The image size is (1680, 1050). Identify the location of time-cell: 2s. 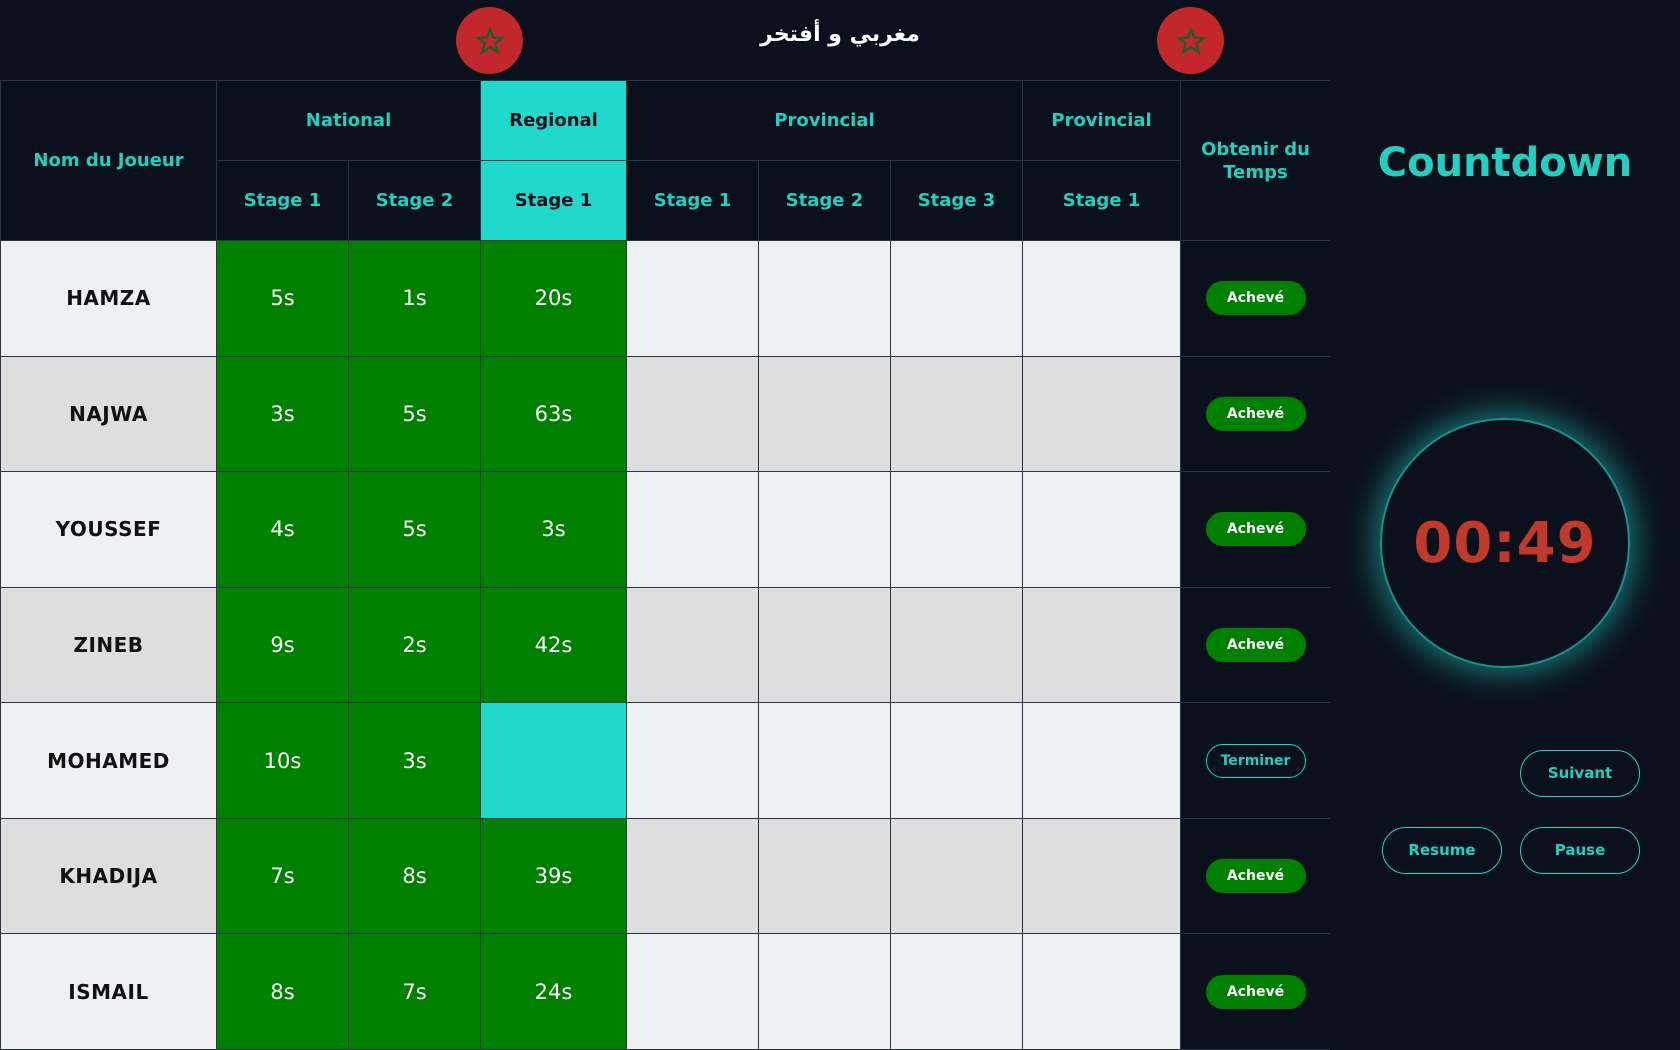
(414, 645).